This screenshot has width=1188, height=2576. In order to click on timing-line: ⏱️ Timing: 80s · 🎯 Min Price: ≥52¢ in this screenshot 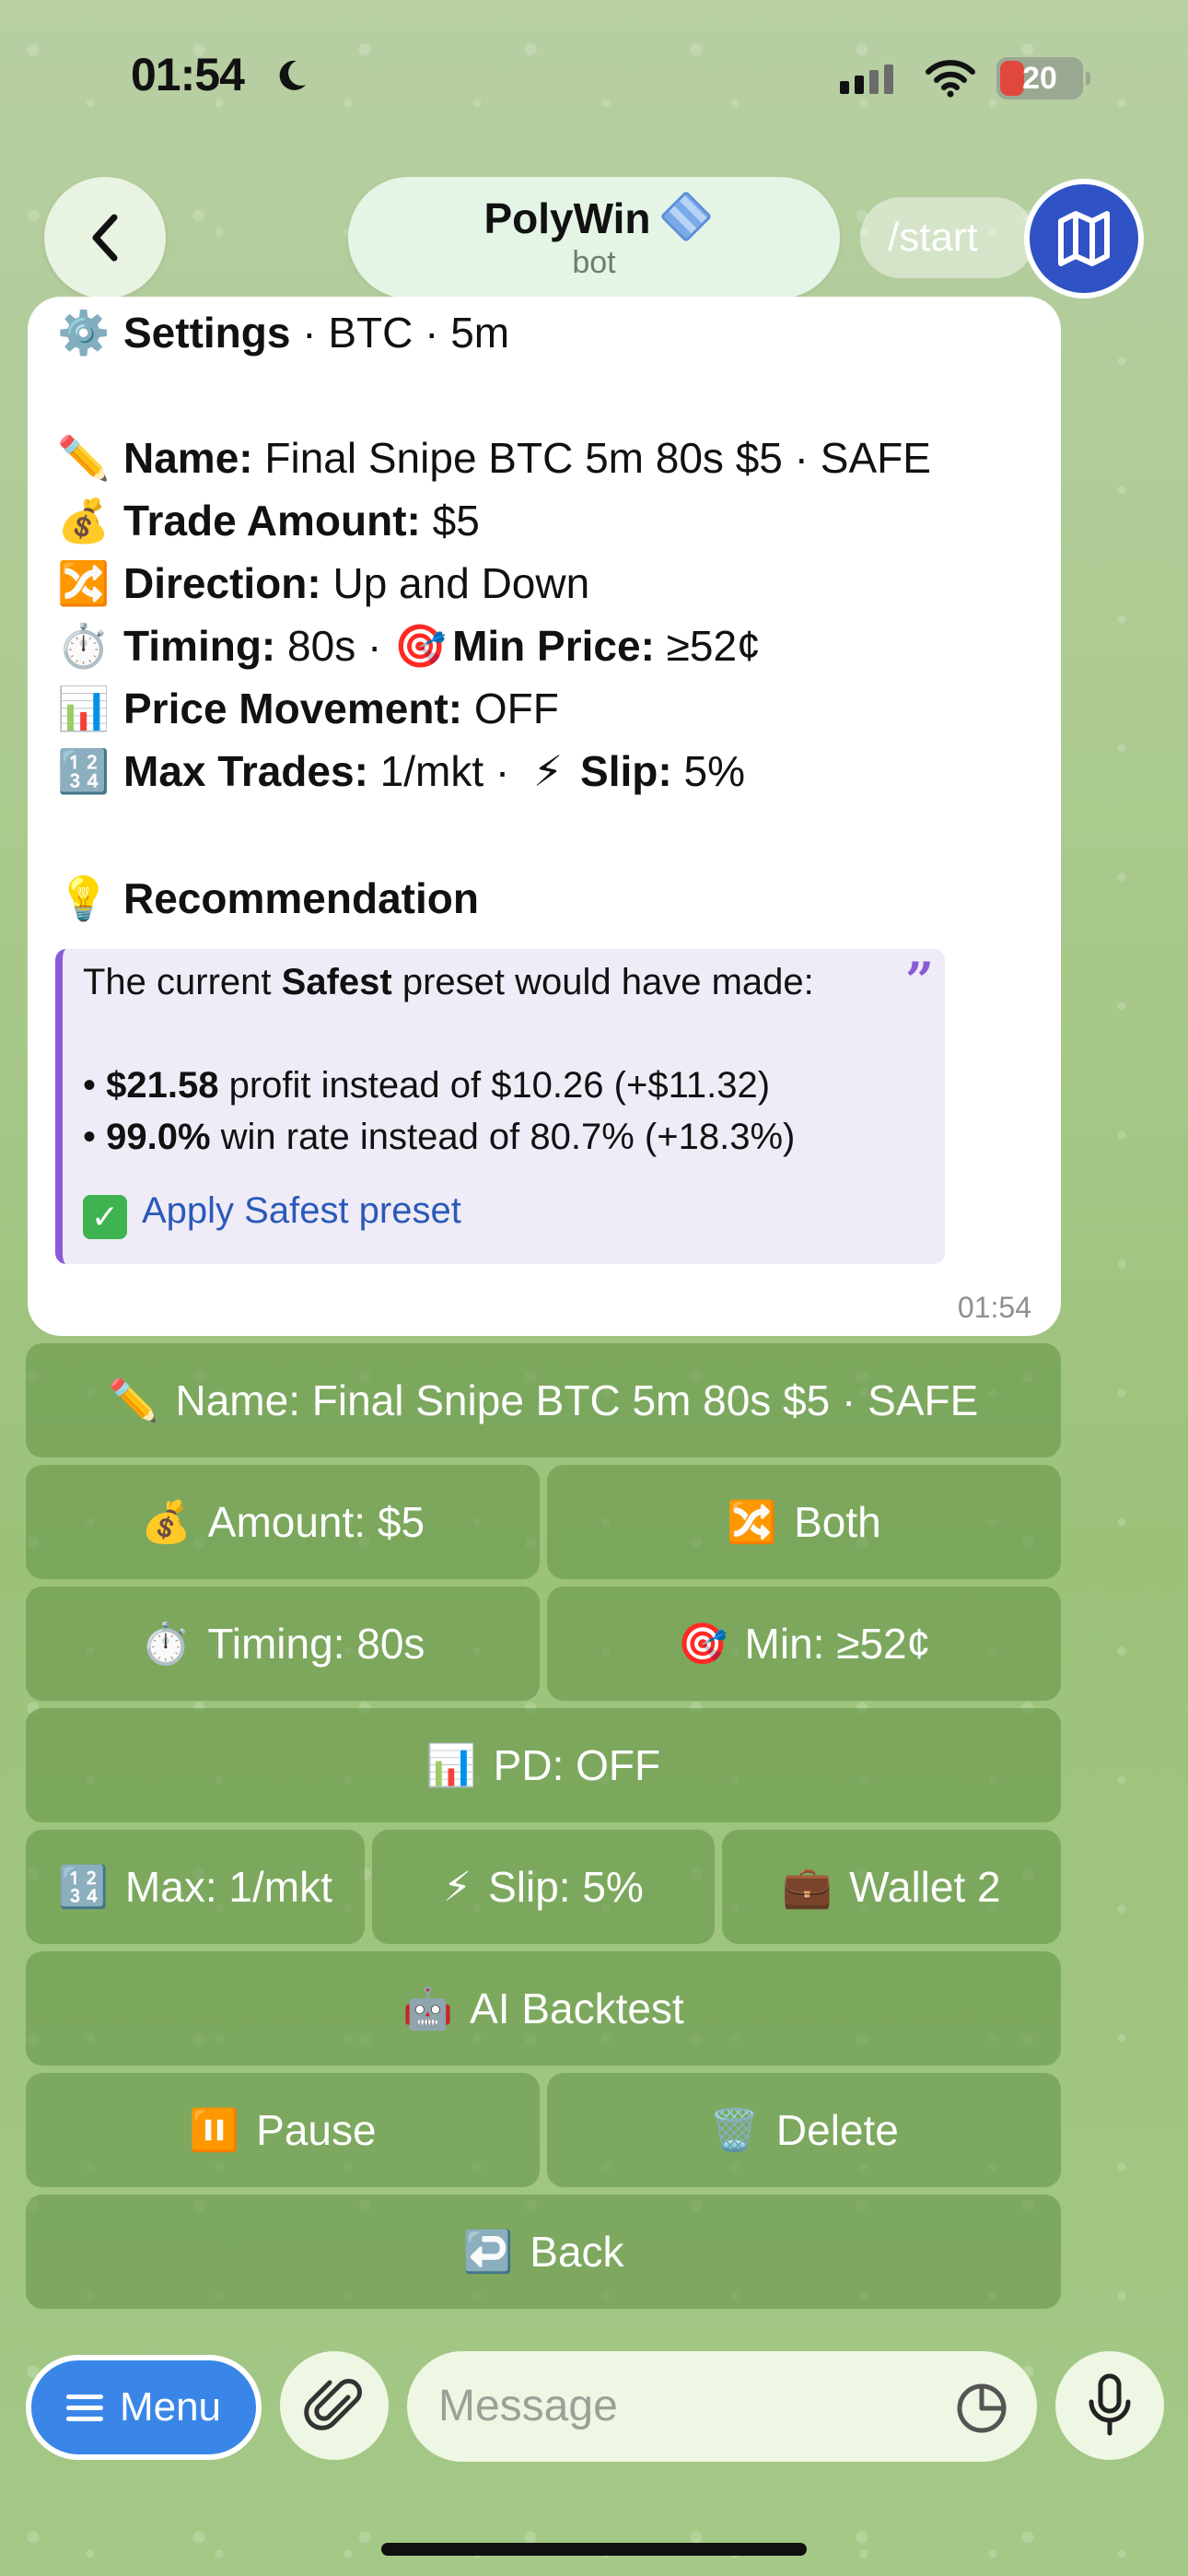, I will do `click(409, 646)`.